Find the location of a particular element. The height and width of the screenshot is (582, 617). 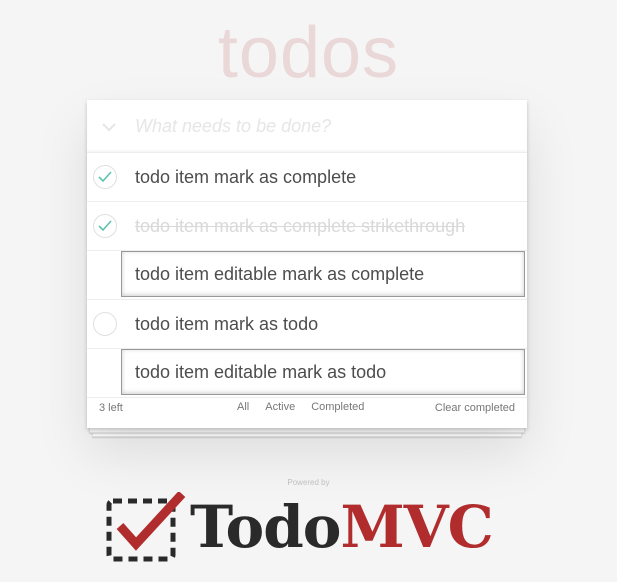

todo-label: todo item mark as todo is located at coordinates (226, 324).